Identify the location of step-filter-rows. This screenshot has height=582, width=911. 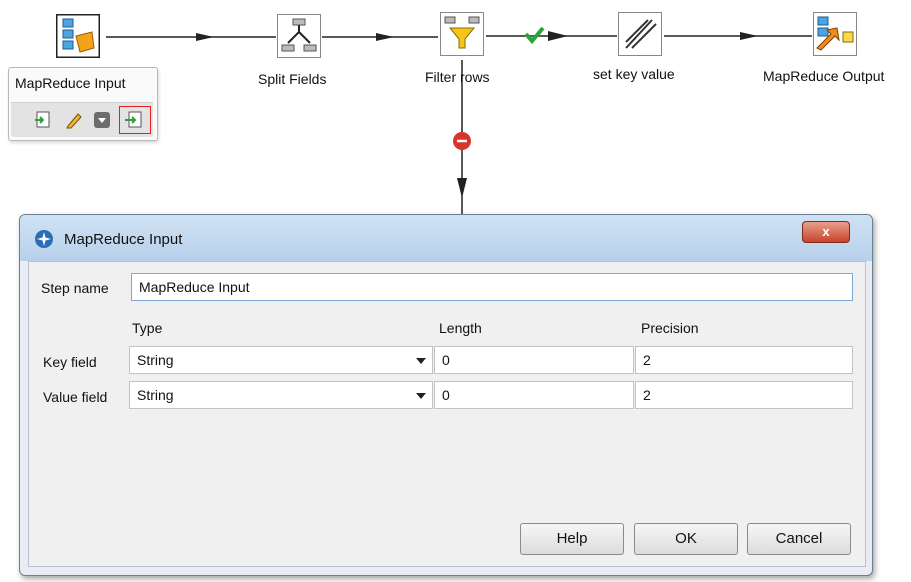
(462, 34).